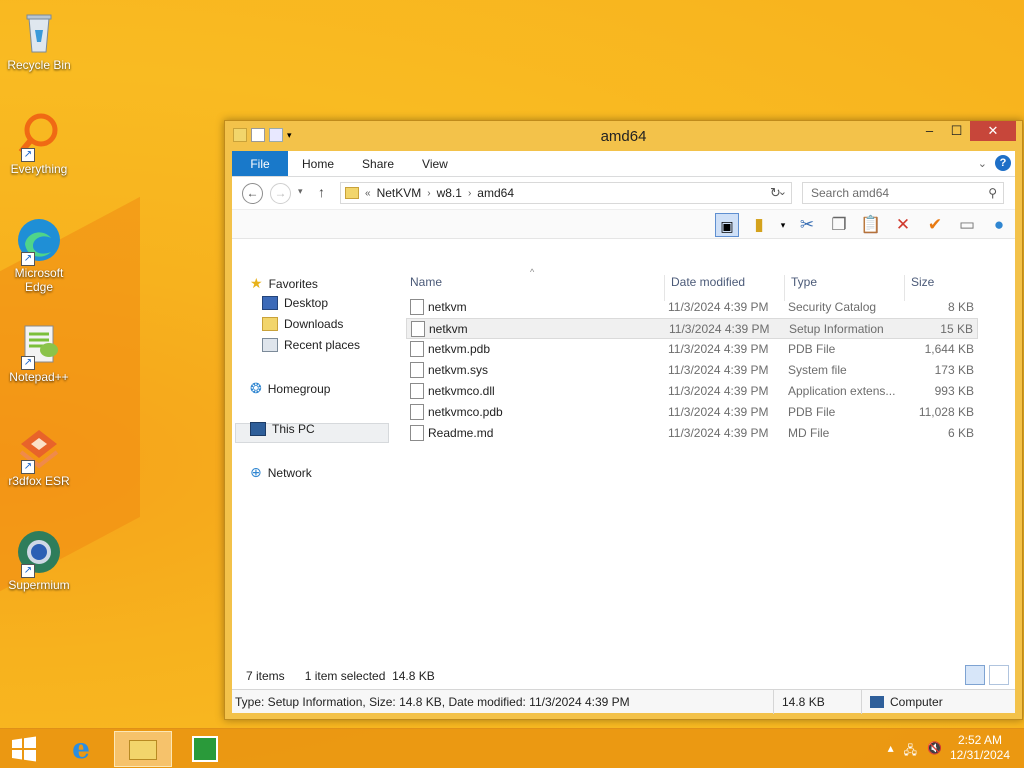  Describe the element at coordinates (922, 282) in the screenshot. I see `column-header-size: Size` at that location.